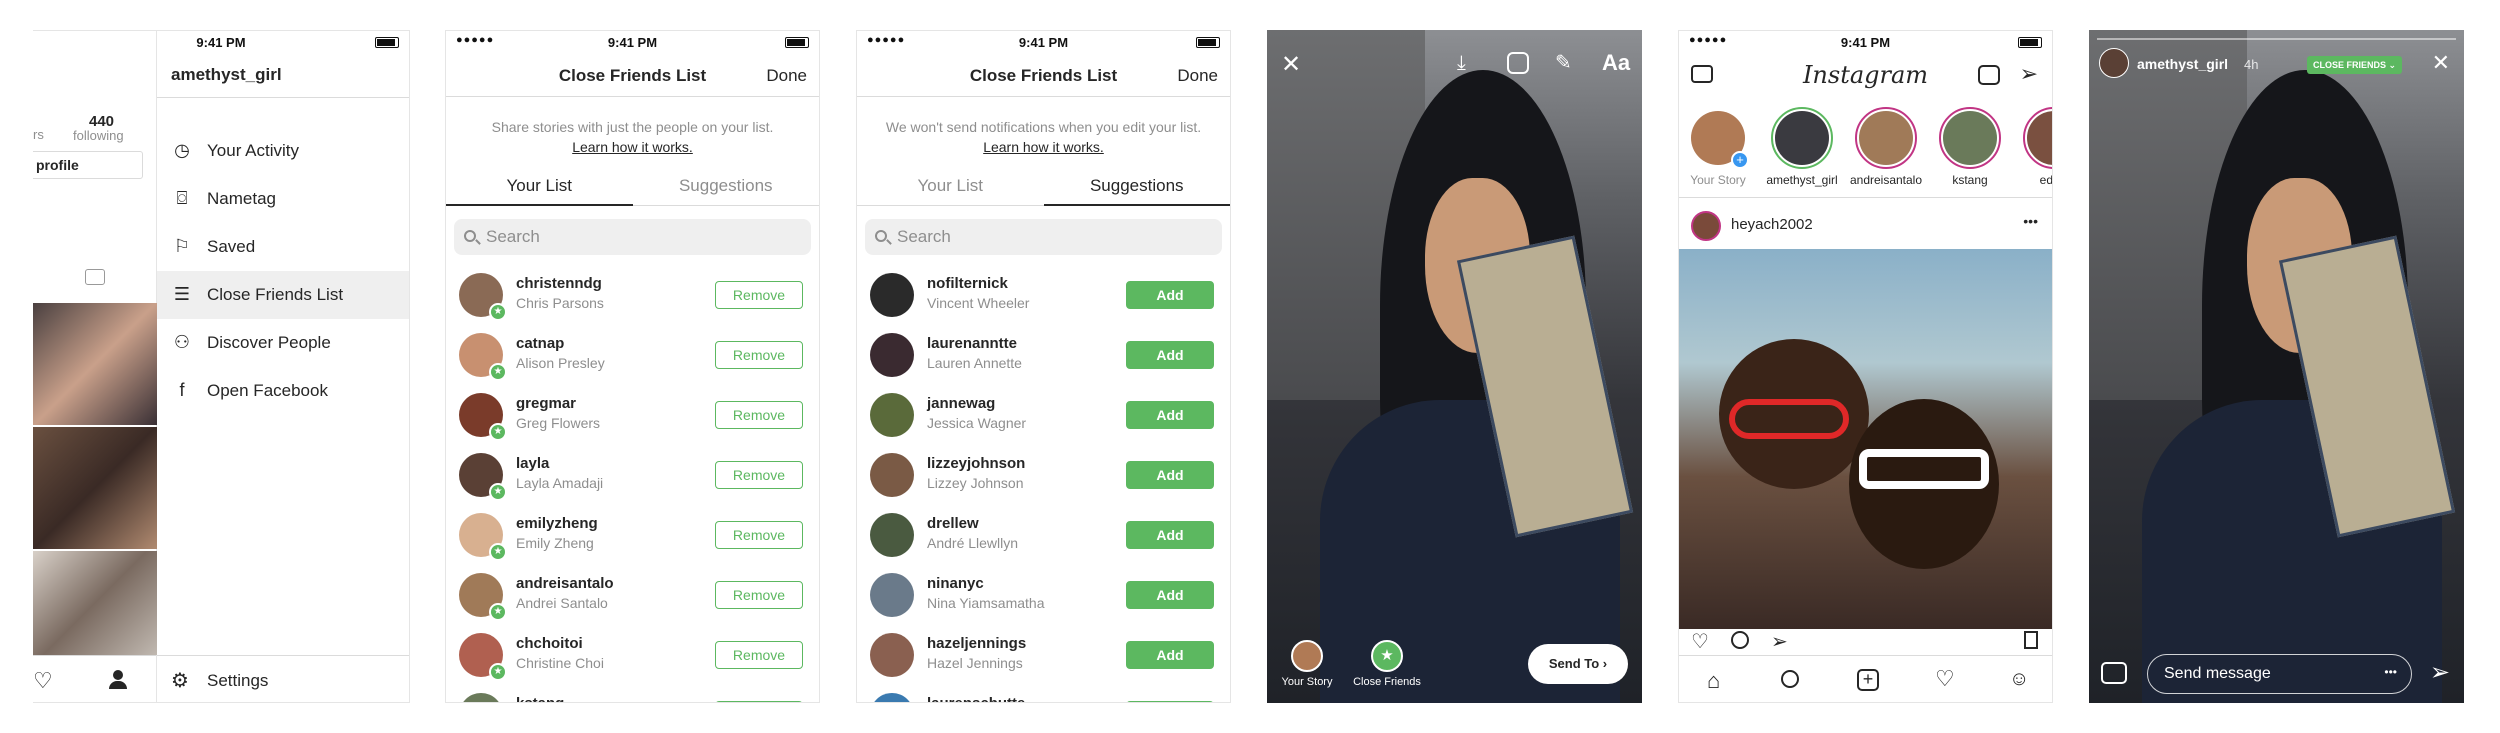  What do you see at coordinates (2279, 674) in the screenshot?
I see `send-message-input: Send message •••` at bounding box center [2279, 674].